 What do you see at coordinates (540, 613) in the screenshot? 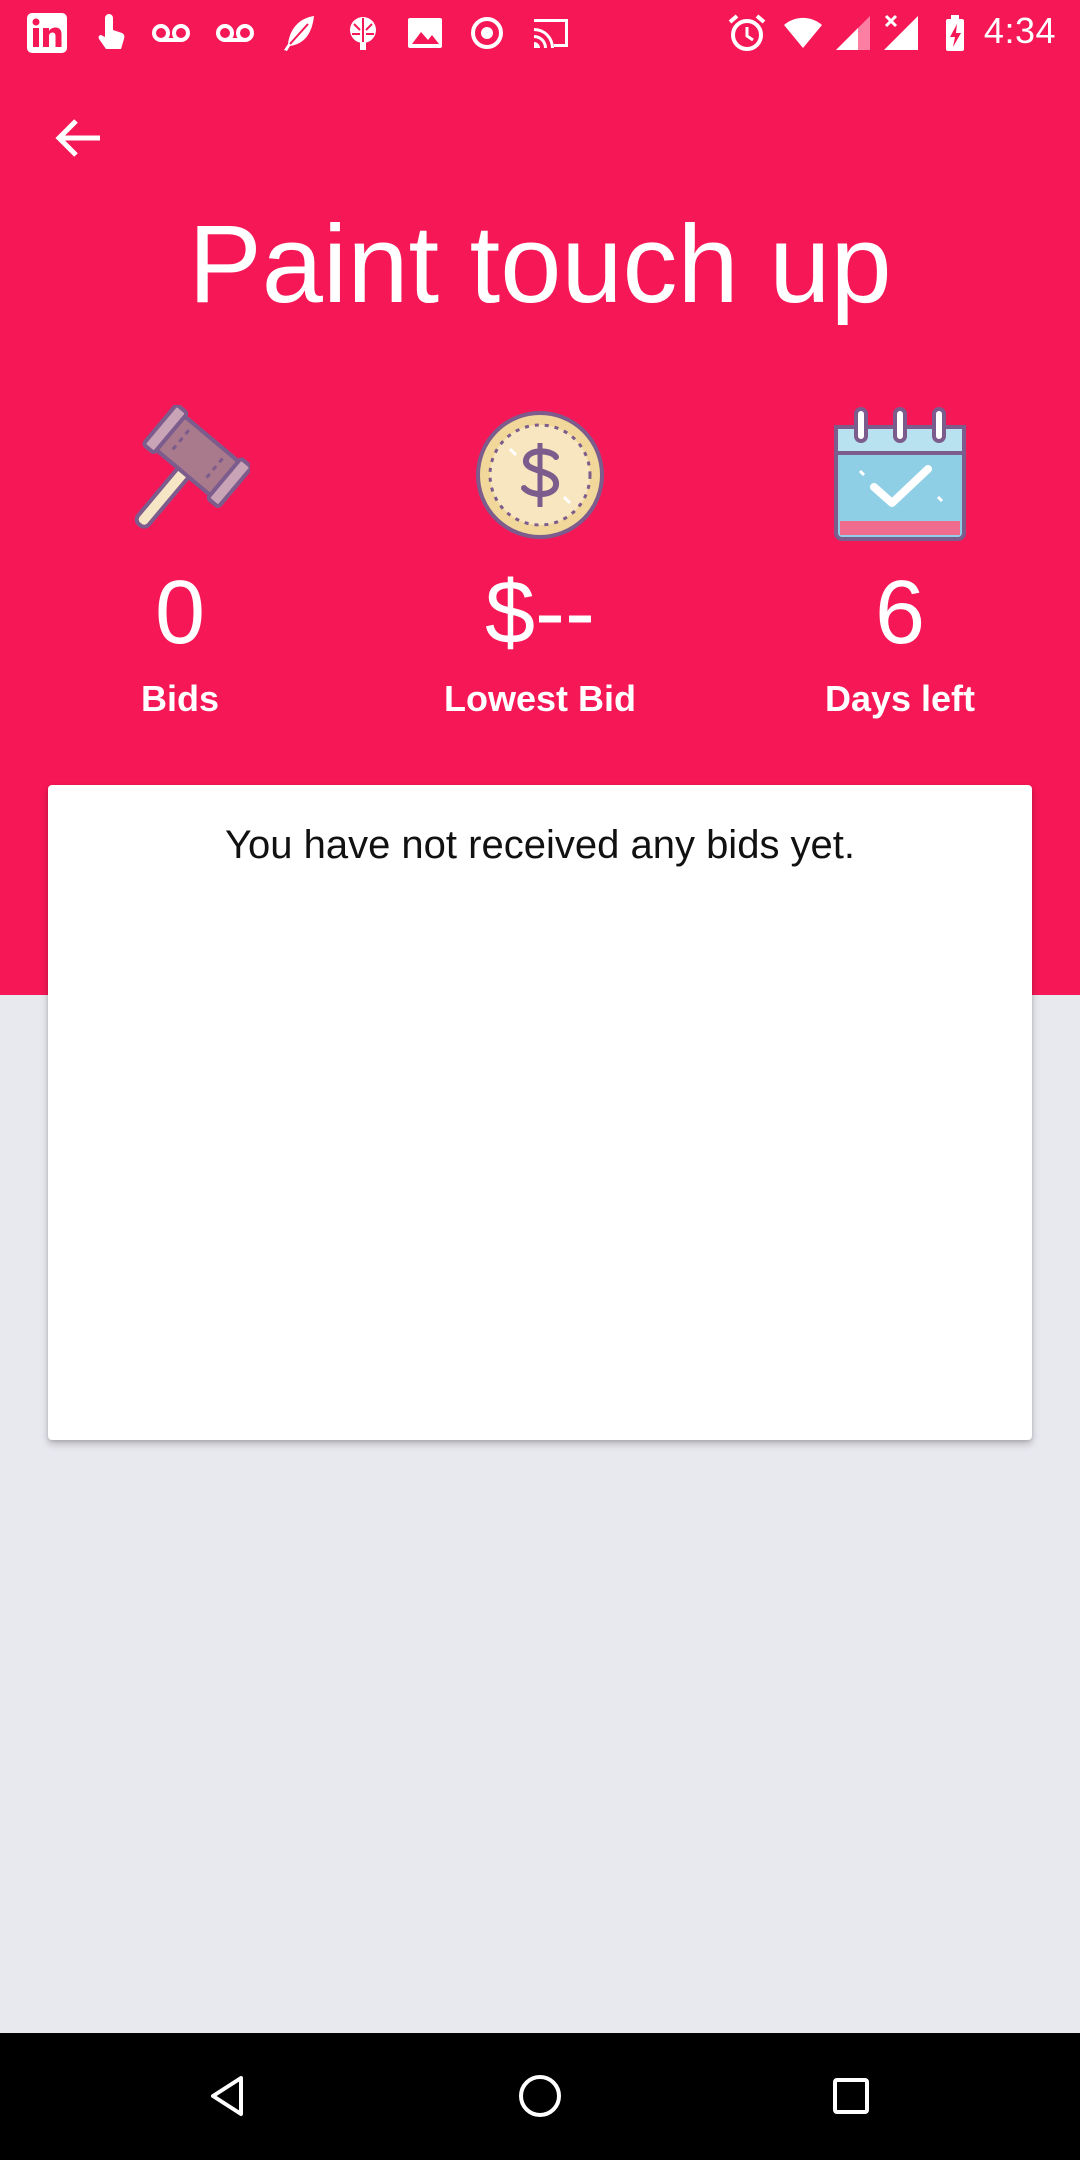
I see `lowest-bid-value: $--` at bounding box center [540, 613].